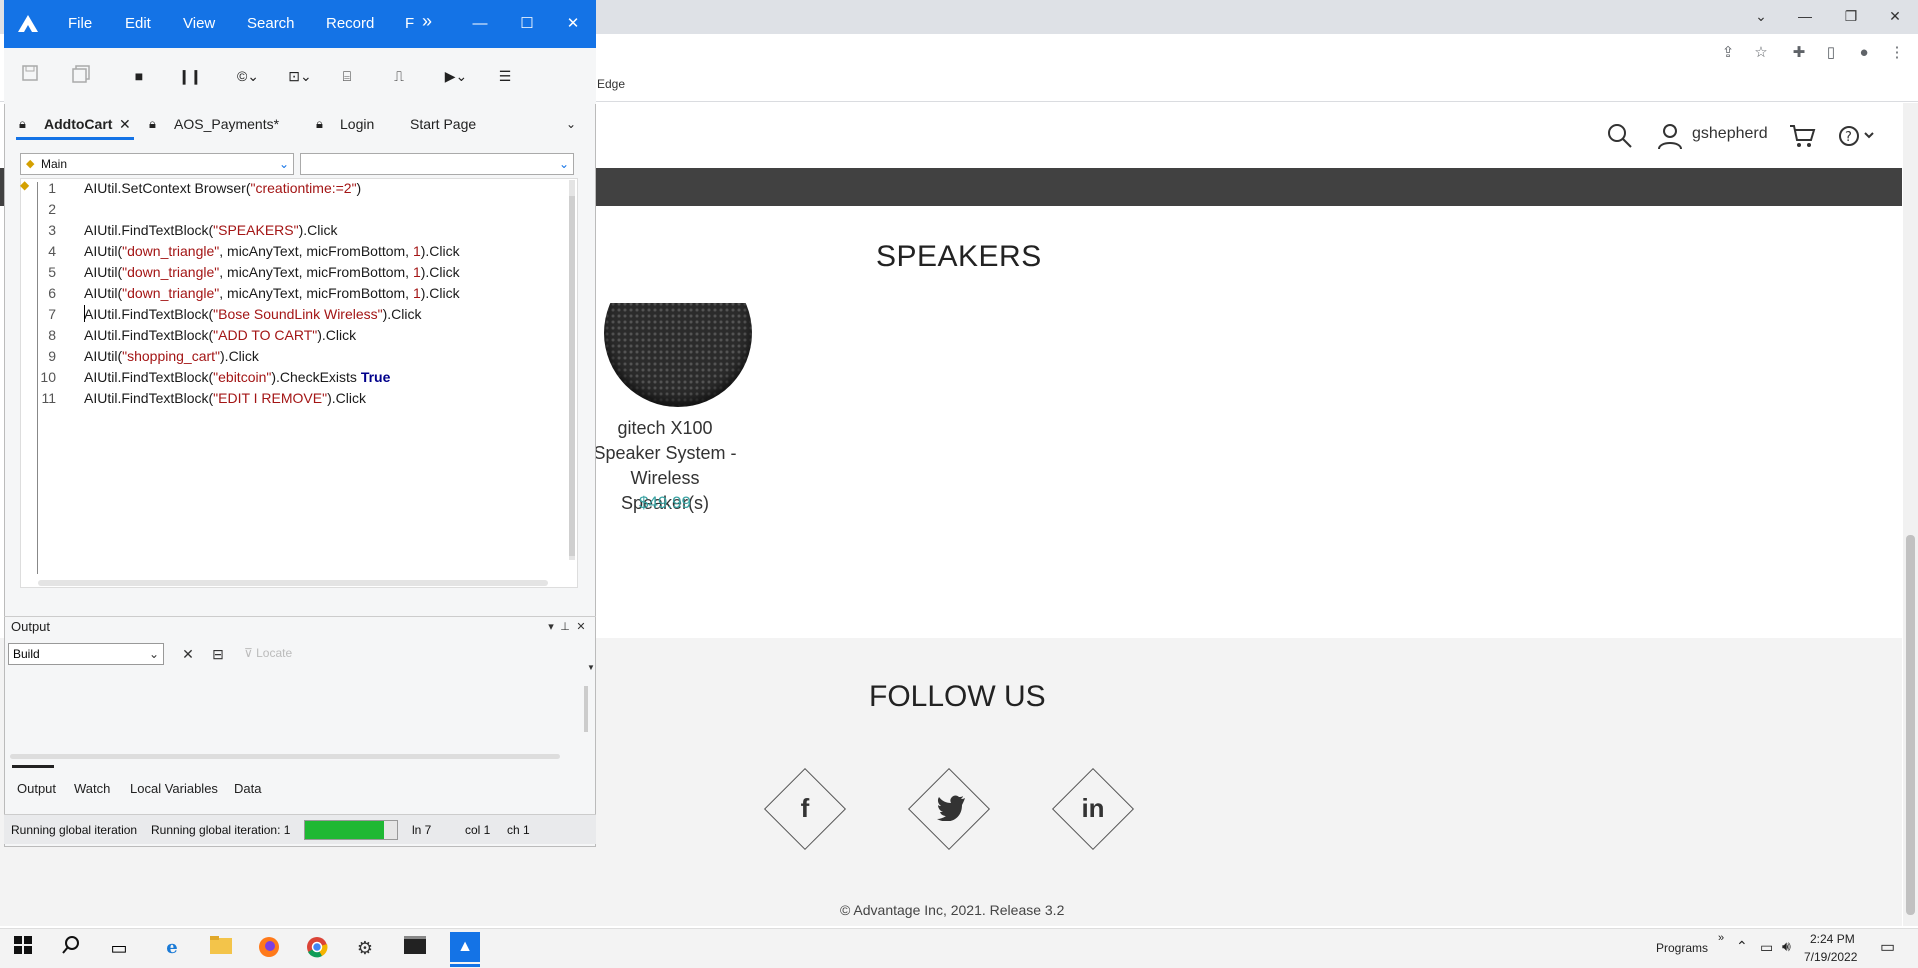 The image size is (1918, 968). I want to click on windows-start-icon, so click(23, 948).